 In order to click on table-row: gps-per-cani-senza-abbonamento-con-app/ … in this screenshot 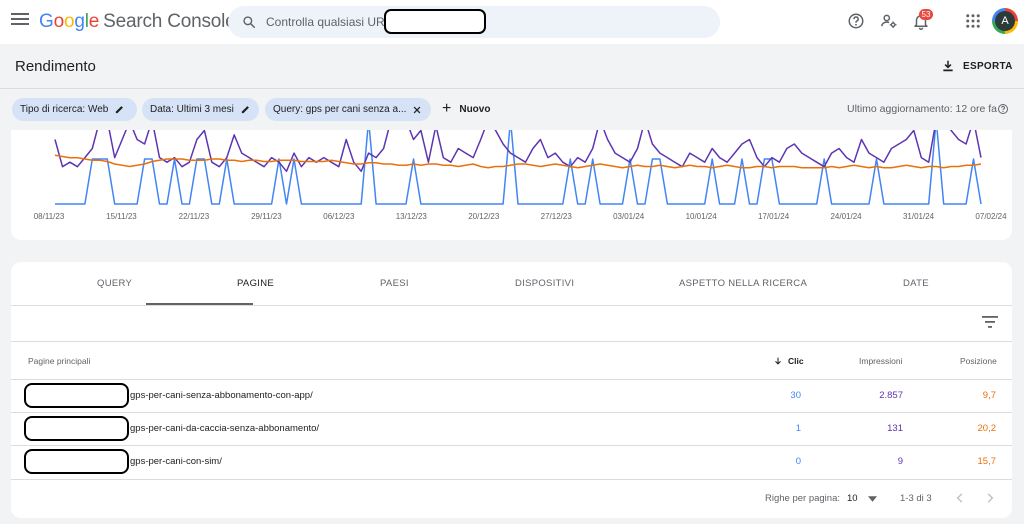, I will do `click(511, 395)`.